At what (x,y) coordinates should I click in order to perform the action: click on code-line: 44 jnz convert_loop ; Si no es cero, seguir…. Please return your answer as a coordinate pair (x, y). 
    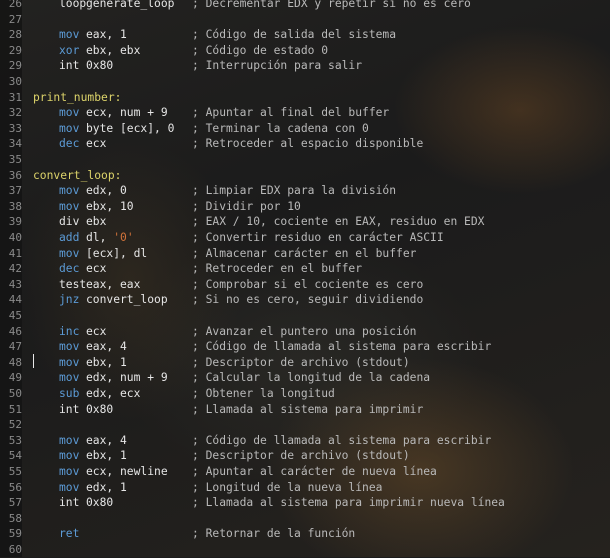
    Looking at the image, I should click on (305, 300).